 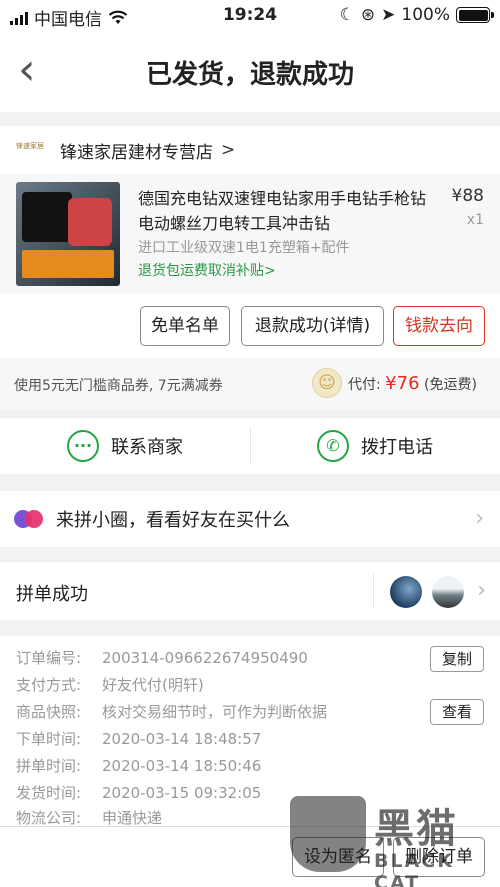 I want to click on contact-merchant-button: ··· 联系商家, so click(x=125, y=446).